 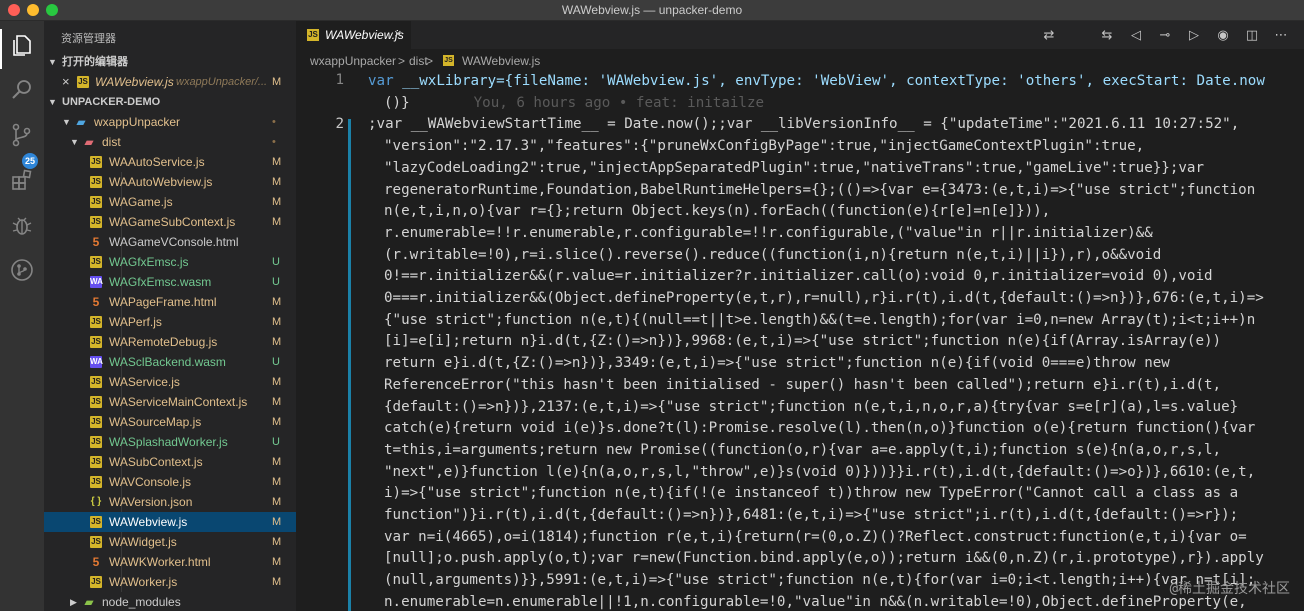 I want to click on active-indicator, so click(x=1, y=49).